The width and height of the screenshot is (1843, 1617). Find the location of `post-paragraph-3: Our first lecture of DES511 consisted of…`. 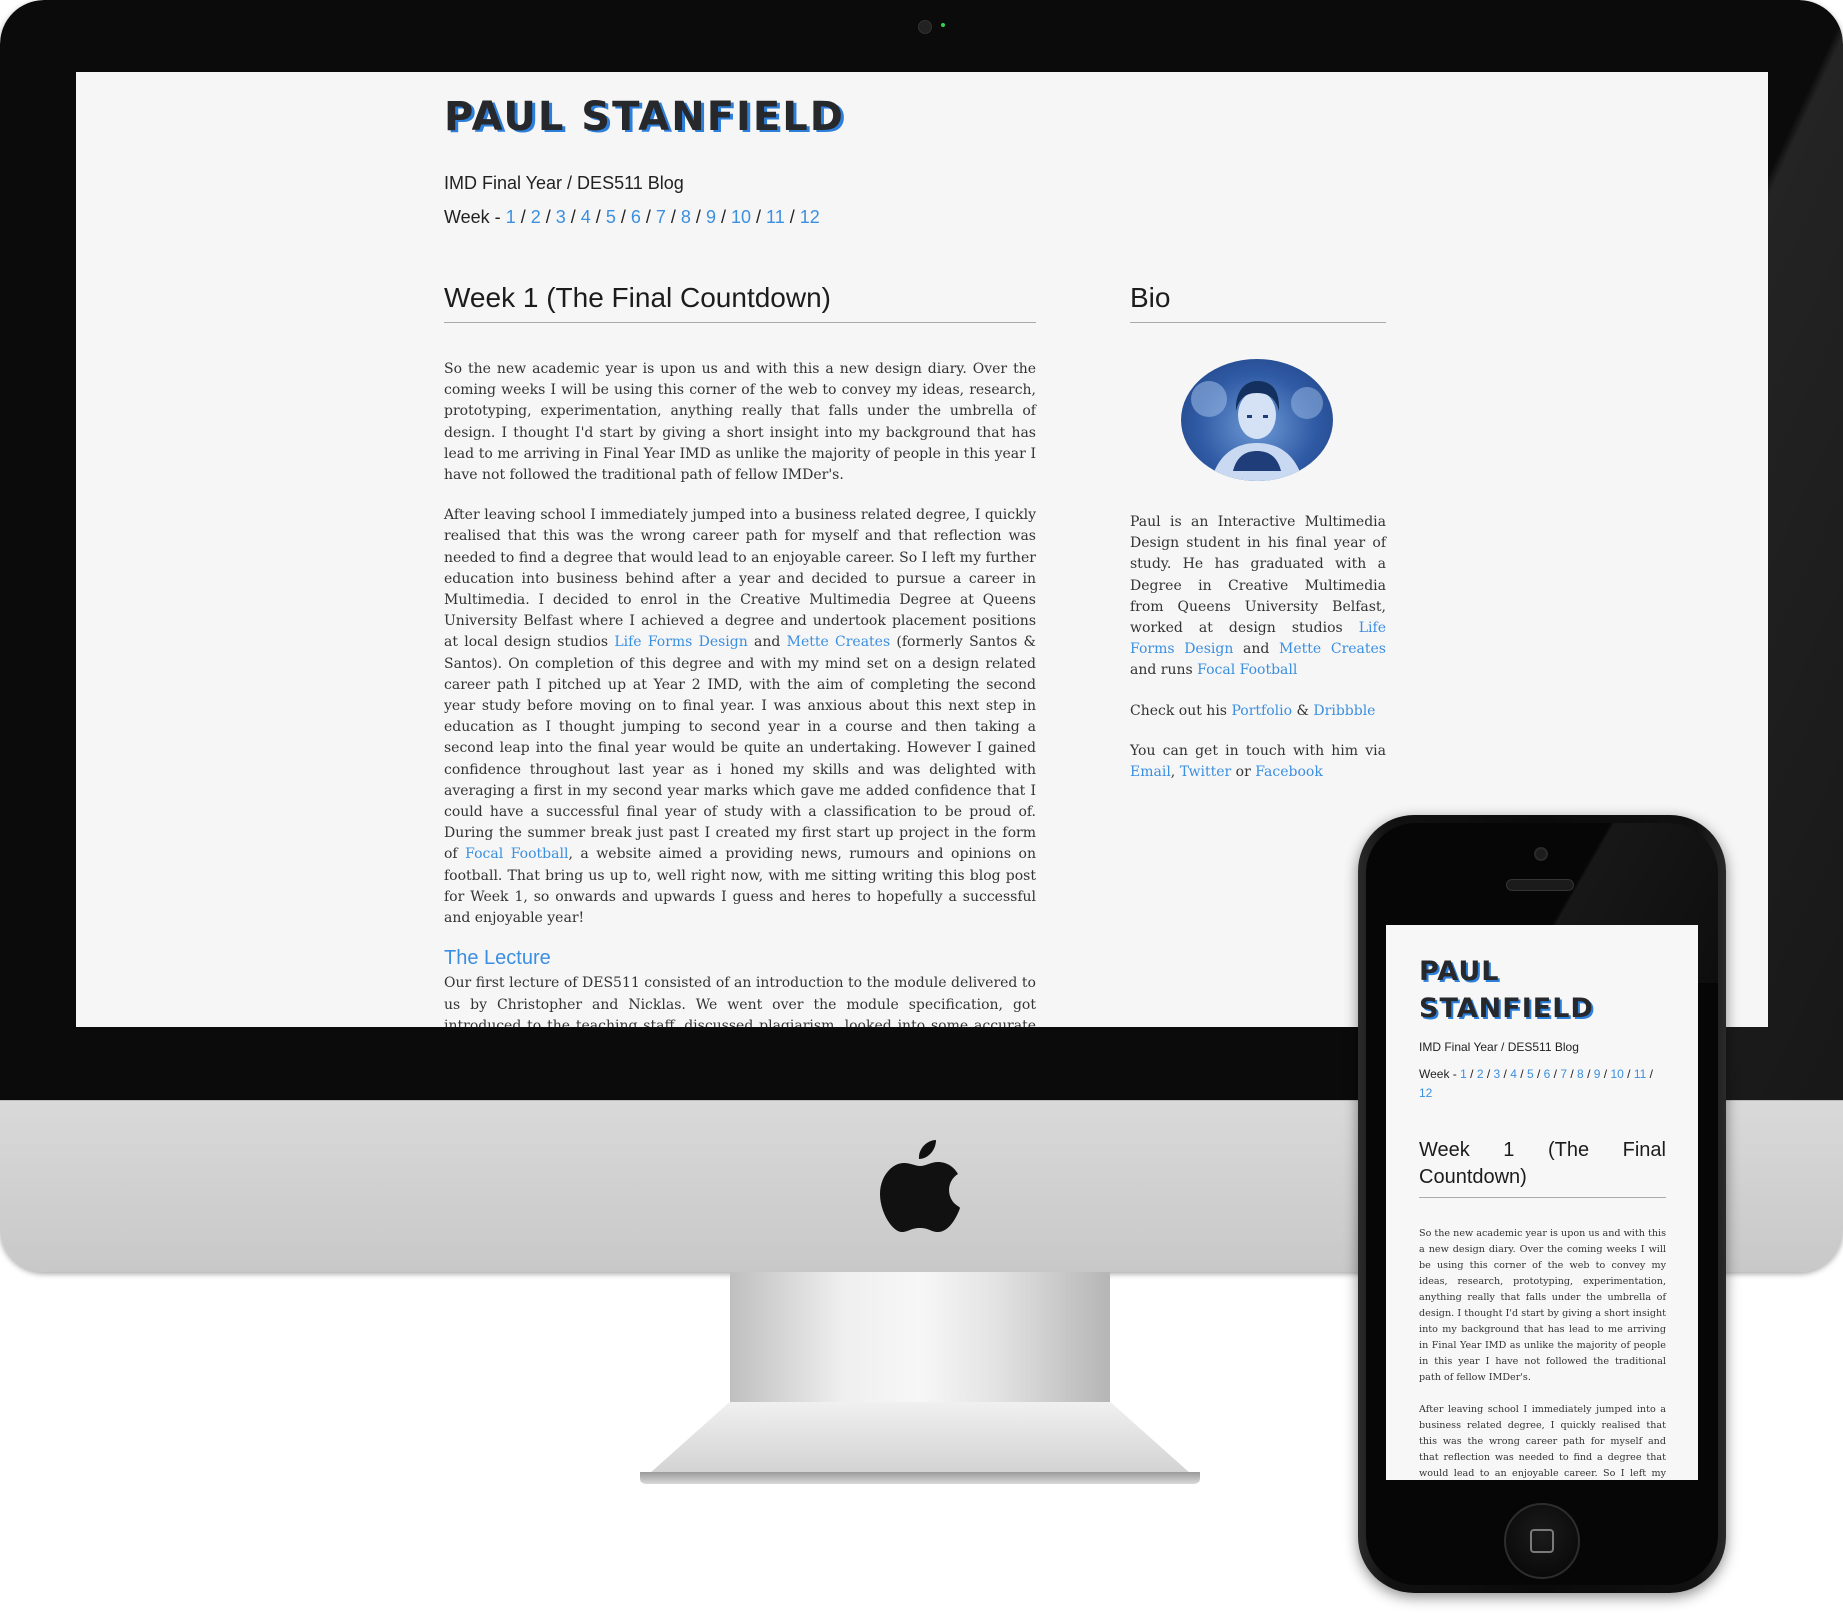

post-paragraph-3: Our first lecture of DES511 consisted of… is located at coordinates (740, 1001).